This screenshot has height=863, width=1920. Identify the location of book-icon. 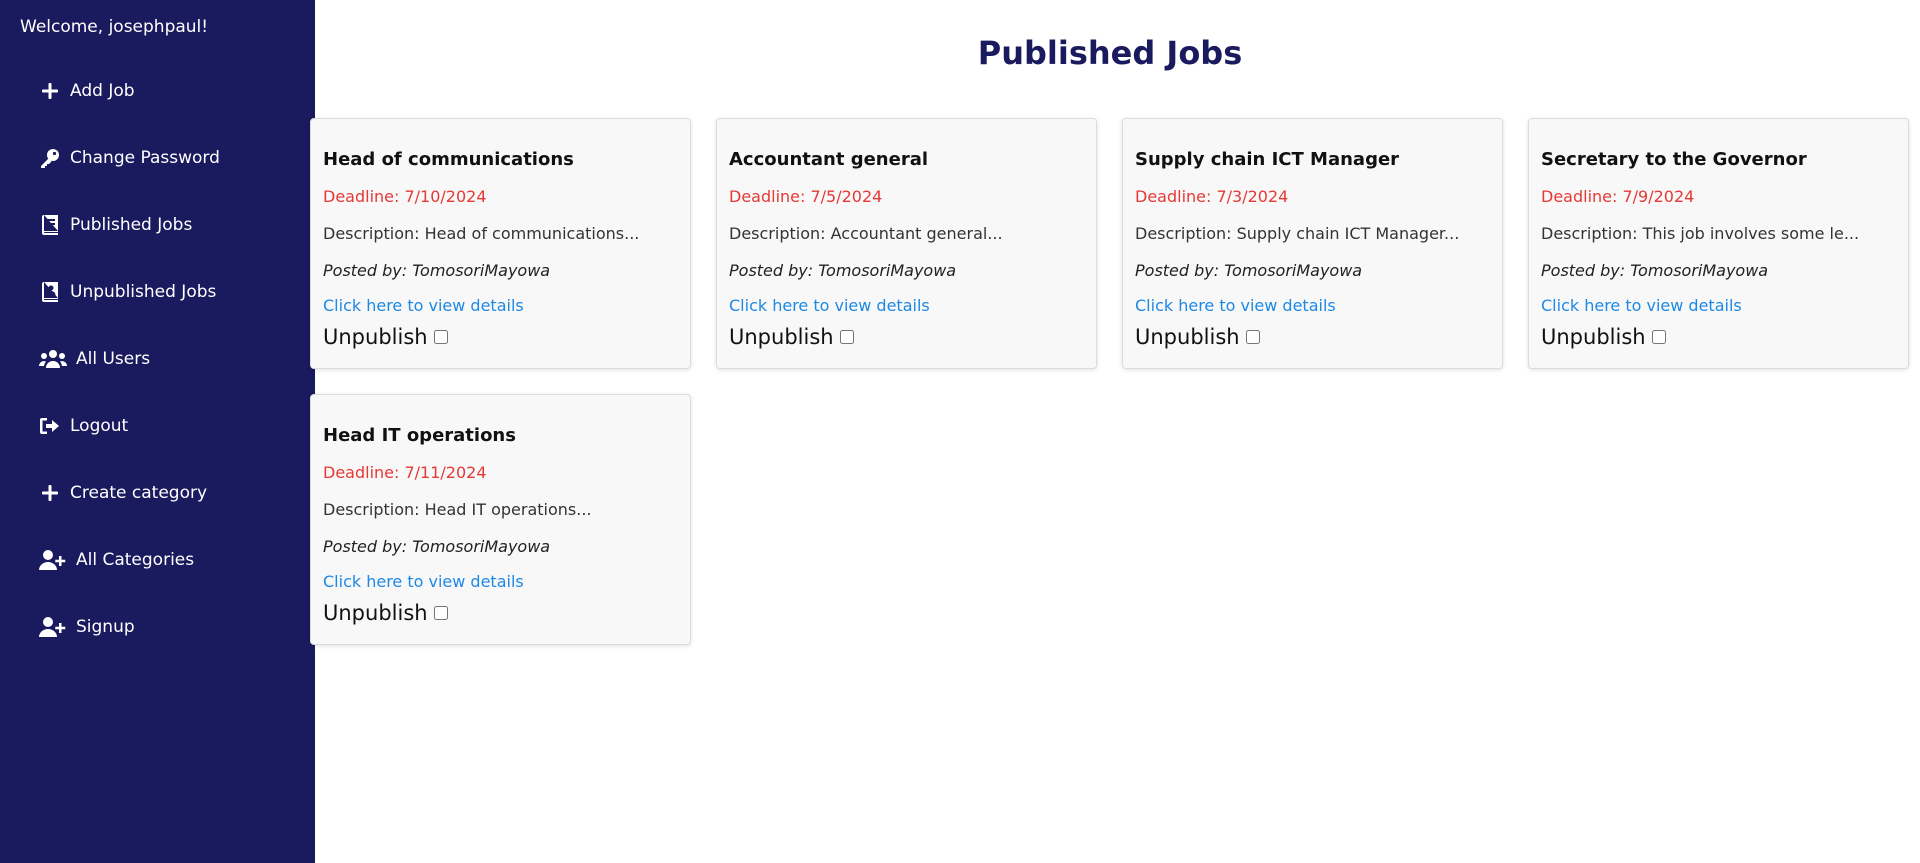
(50, 225).